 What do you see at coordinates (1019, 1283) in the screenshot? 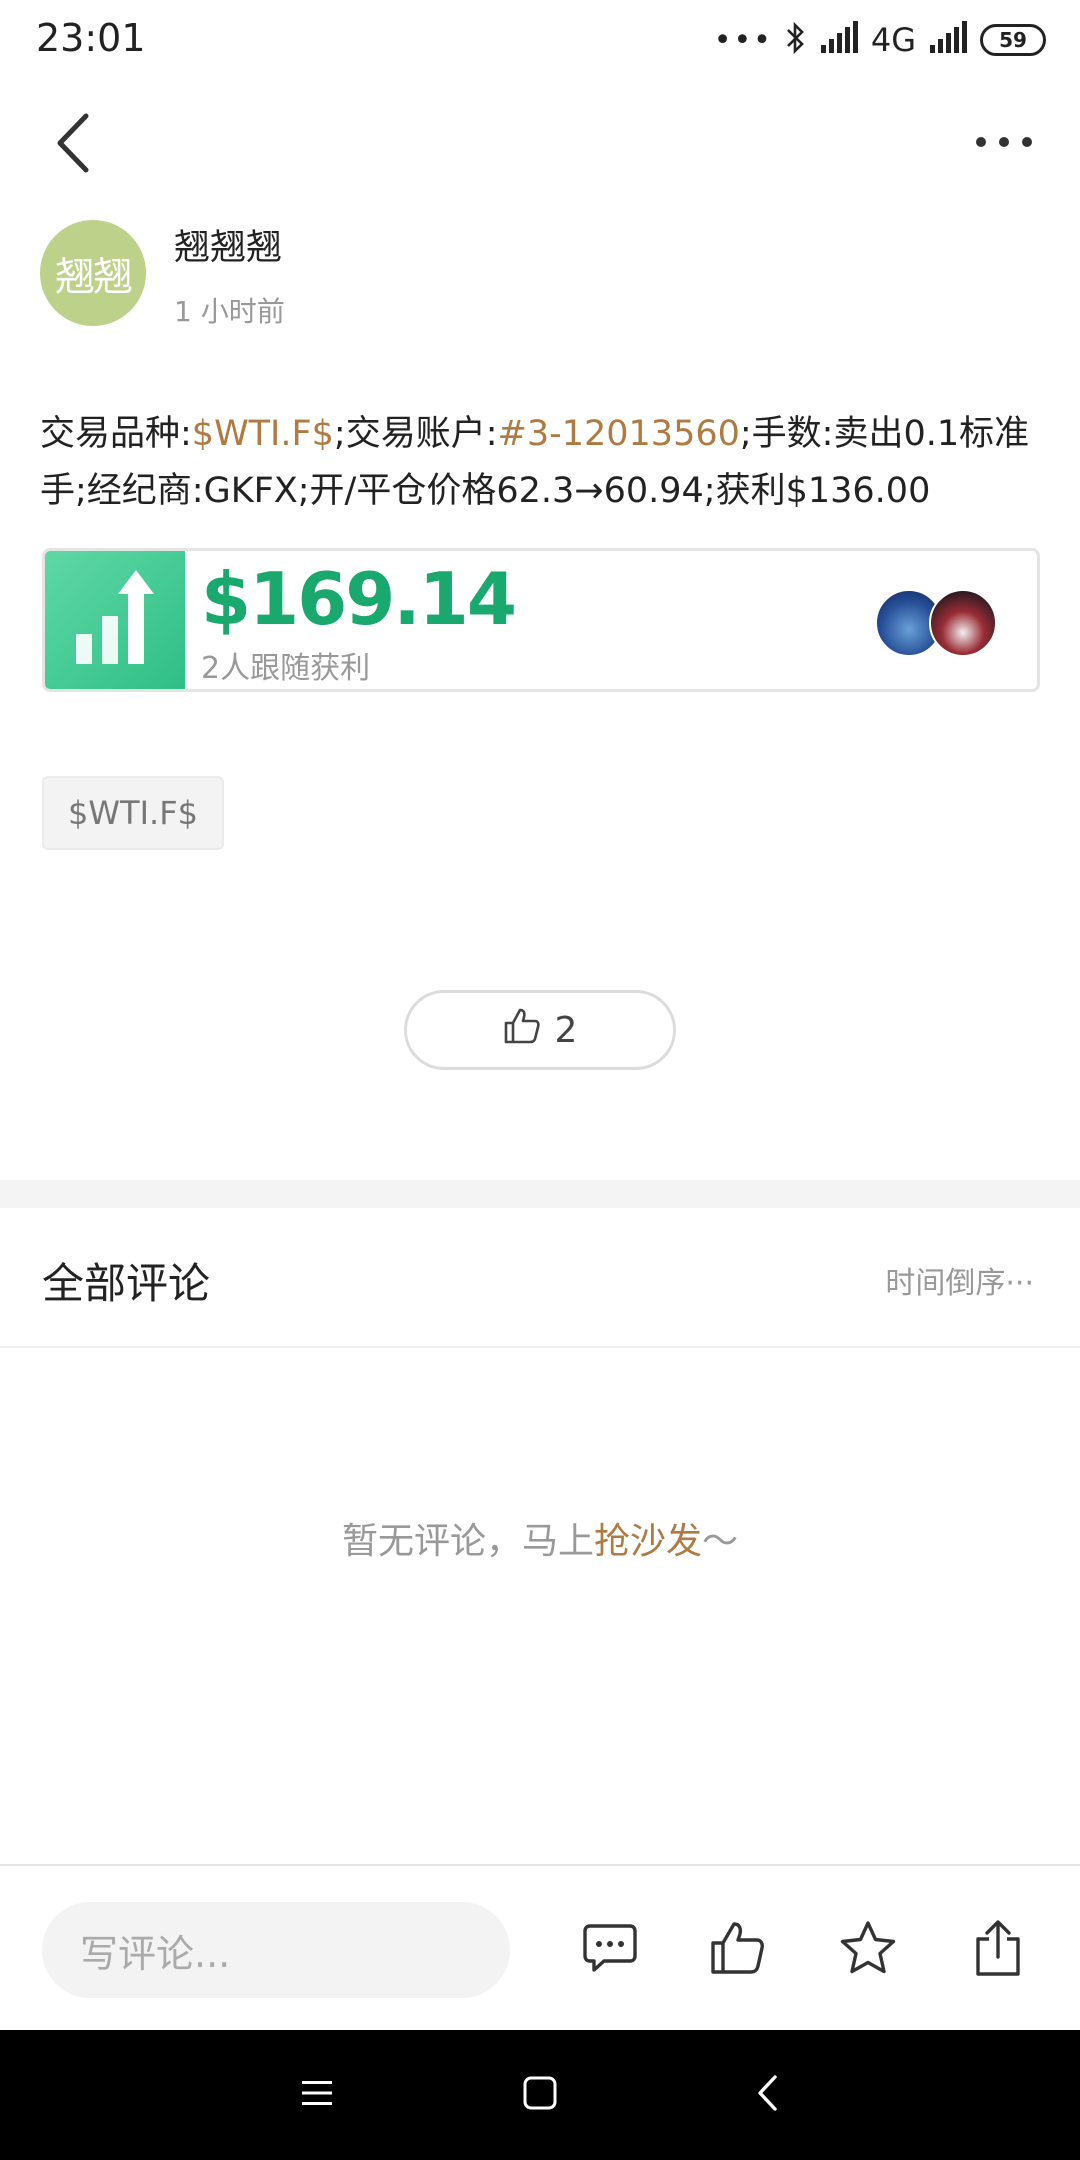
I see `sort-more-icon: ···` at bounding box center [1019, 1283].